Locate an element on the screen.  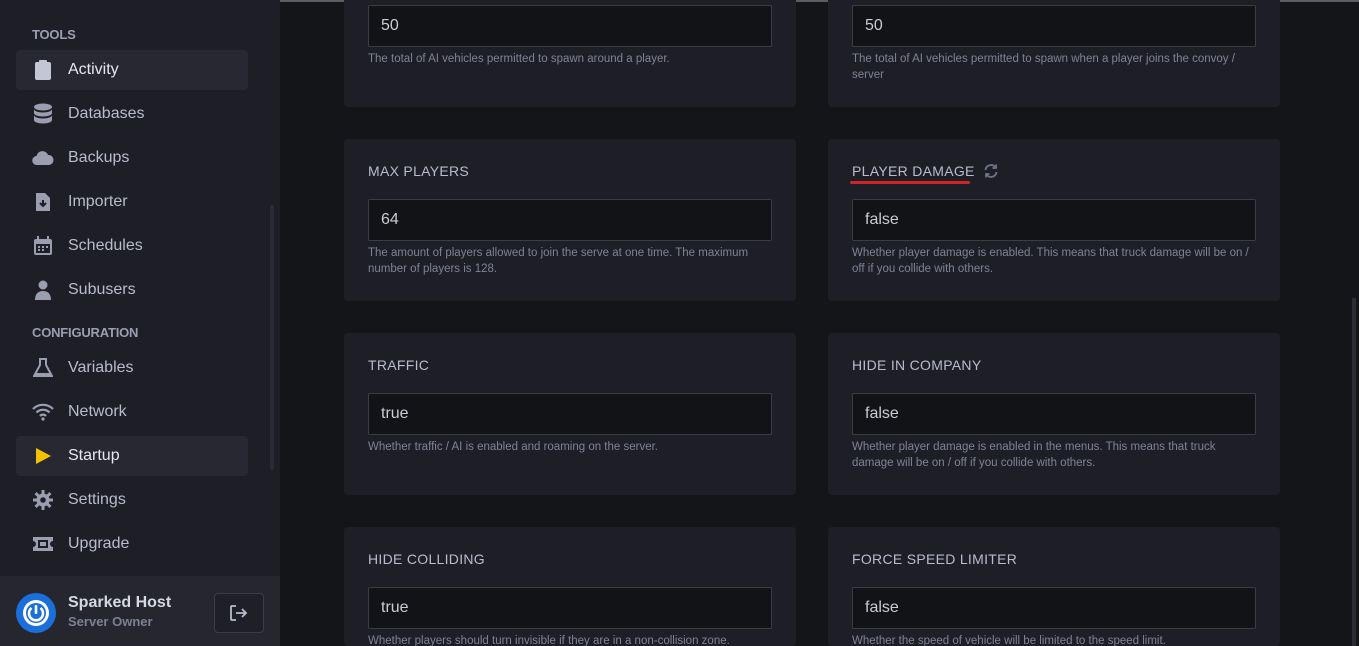
user-panel: Sparked Host Server Owner is located at coordinates (140, 611).